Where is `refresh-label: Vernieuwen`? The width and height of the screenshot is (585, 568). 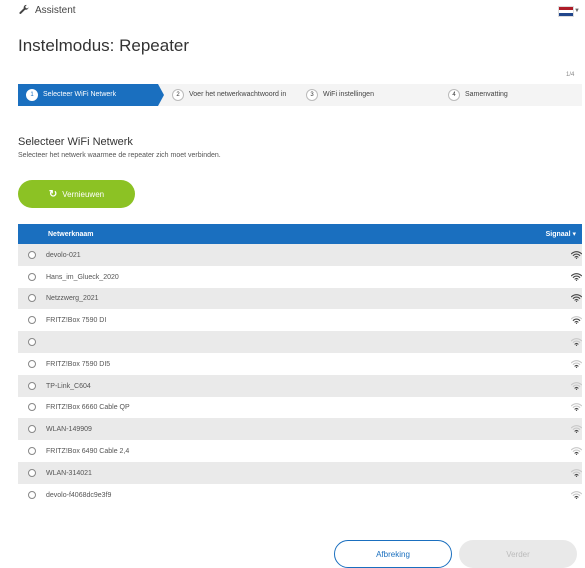
refresh-label: Vernieuwen is located at coordinates (83, 194).